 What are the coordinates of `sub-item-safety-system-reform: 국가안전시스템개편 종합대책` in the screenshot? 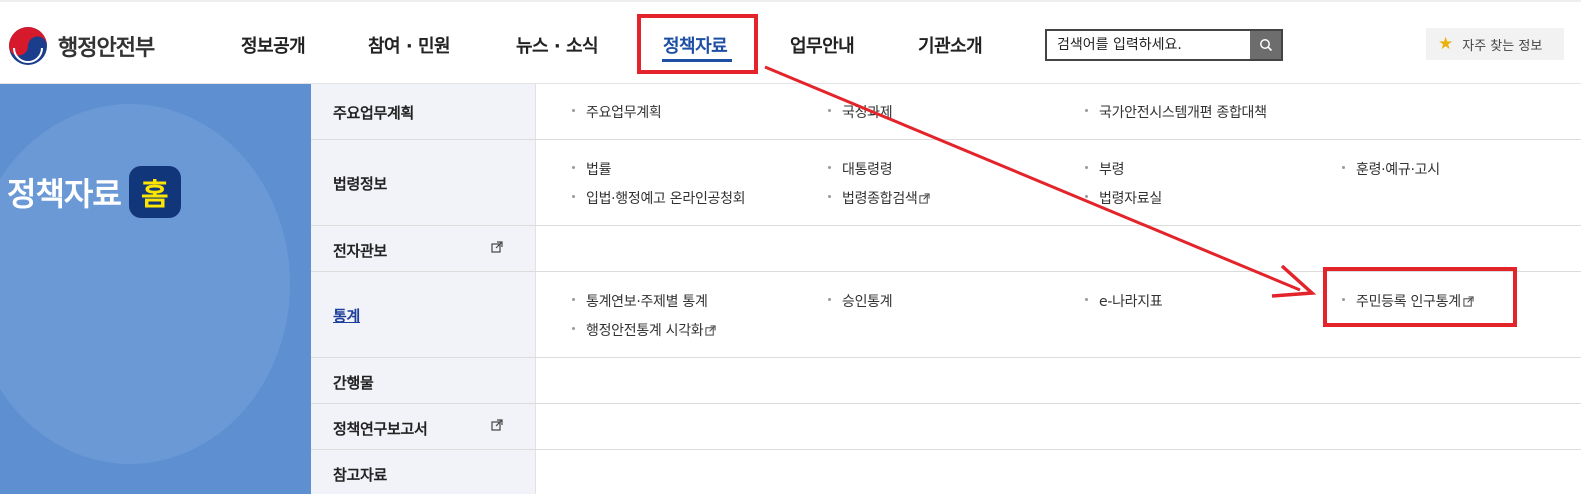 It's located at (1176, 112).